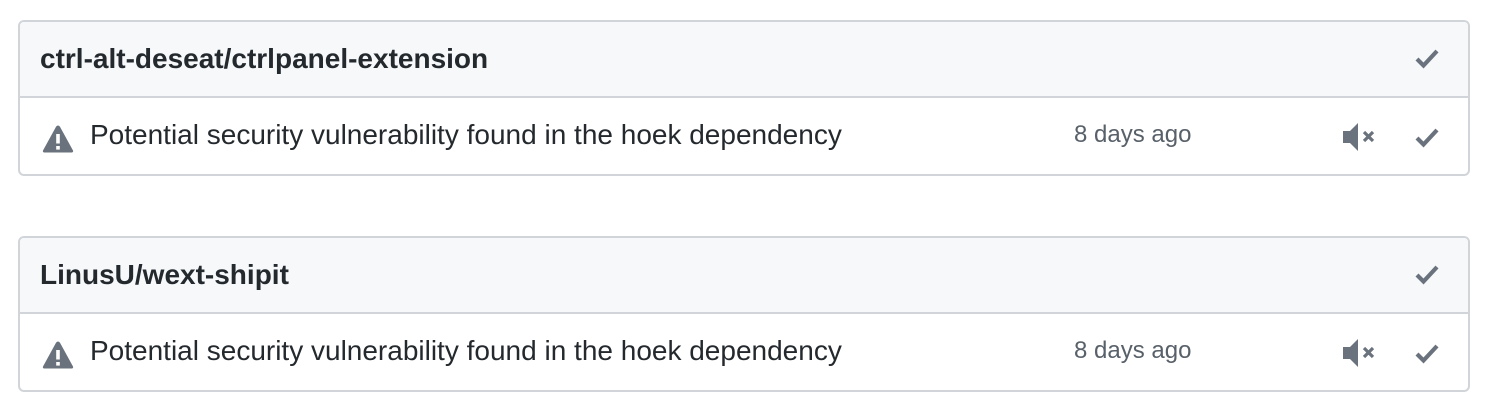 The height and width of the screenshot is (412, 1488). What do you see at coordinates (264, 59) in the screenshot?
I see `repo-name: ctrl-alt-deseat/ctrlpanel-extension` at bounding box center [264, 59].